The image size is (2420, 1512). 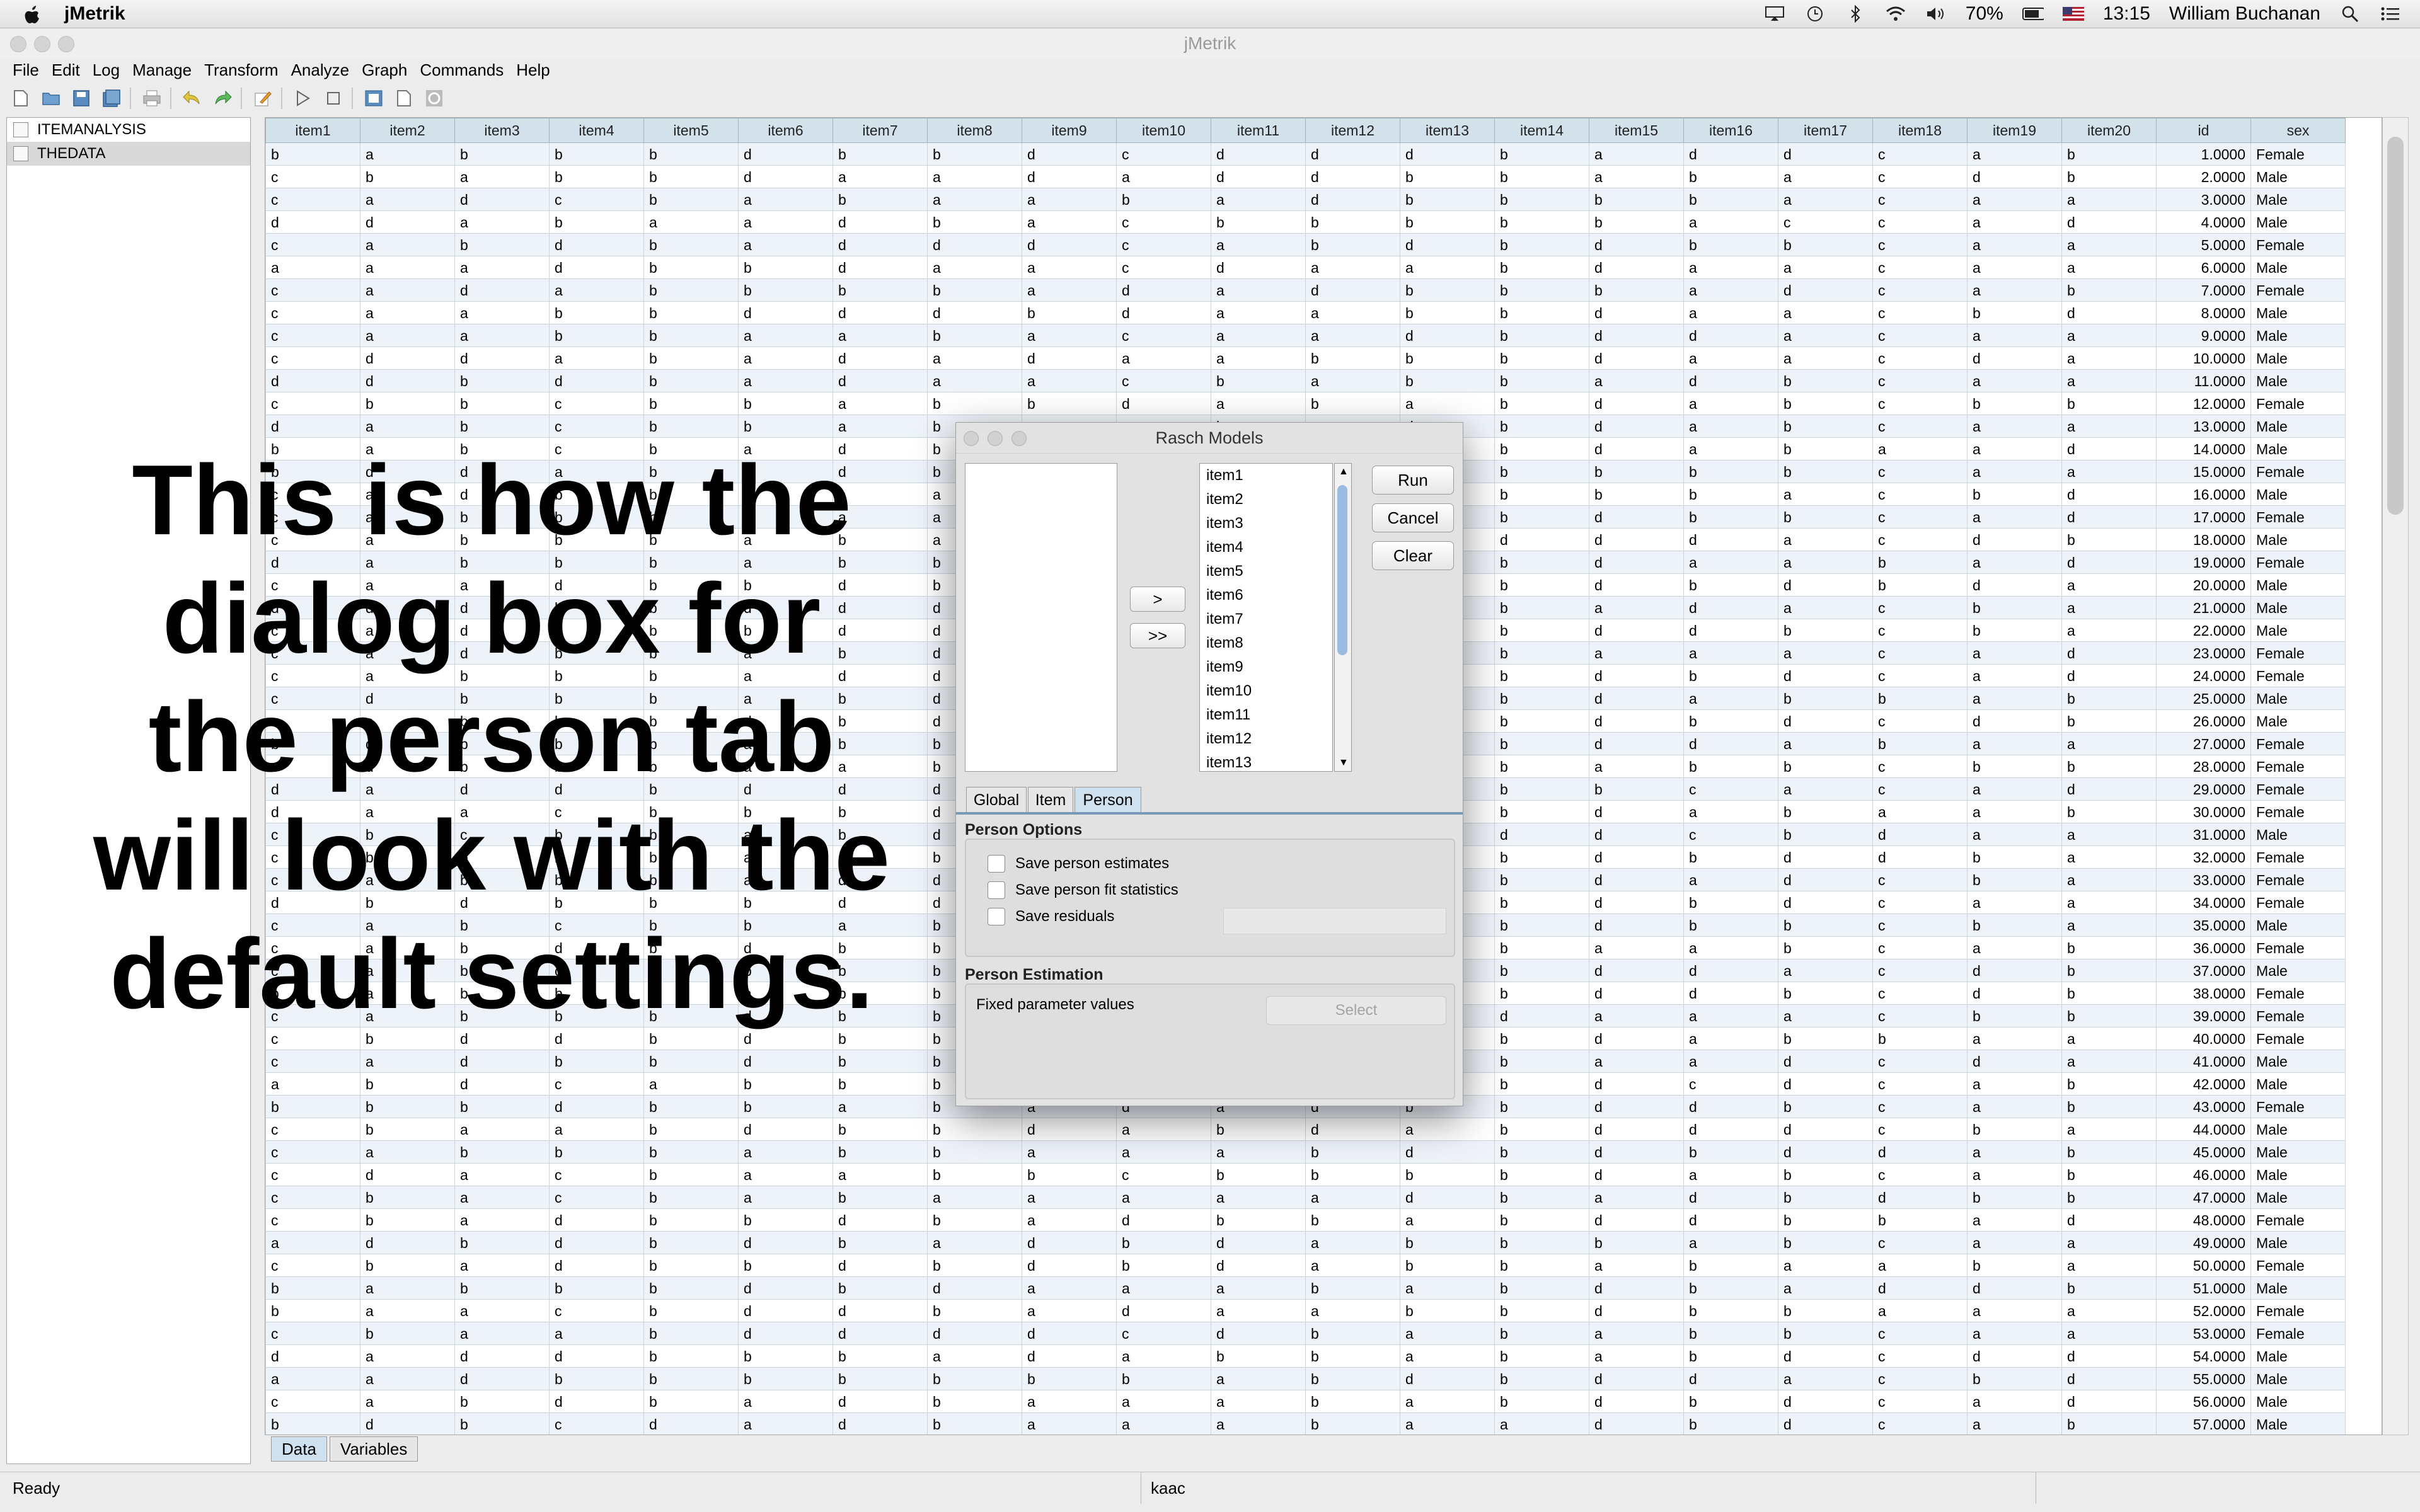 What do you see at coordinates (462, 70) in the screenshot?
I see `menu-commands: Commands` at bounding box center [462, 70].